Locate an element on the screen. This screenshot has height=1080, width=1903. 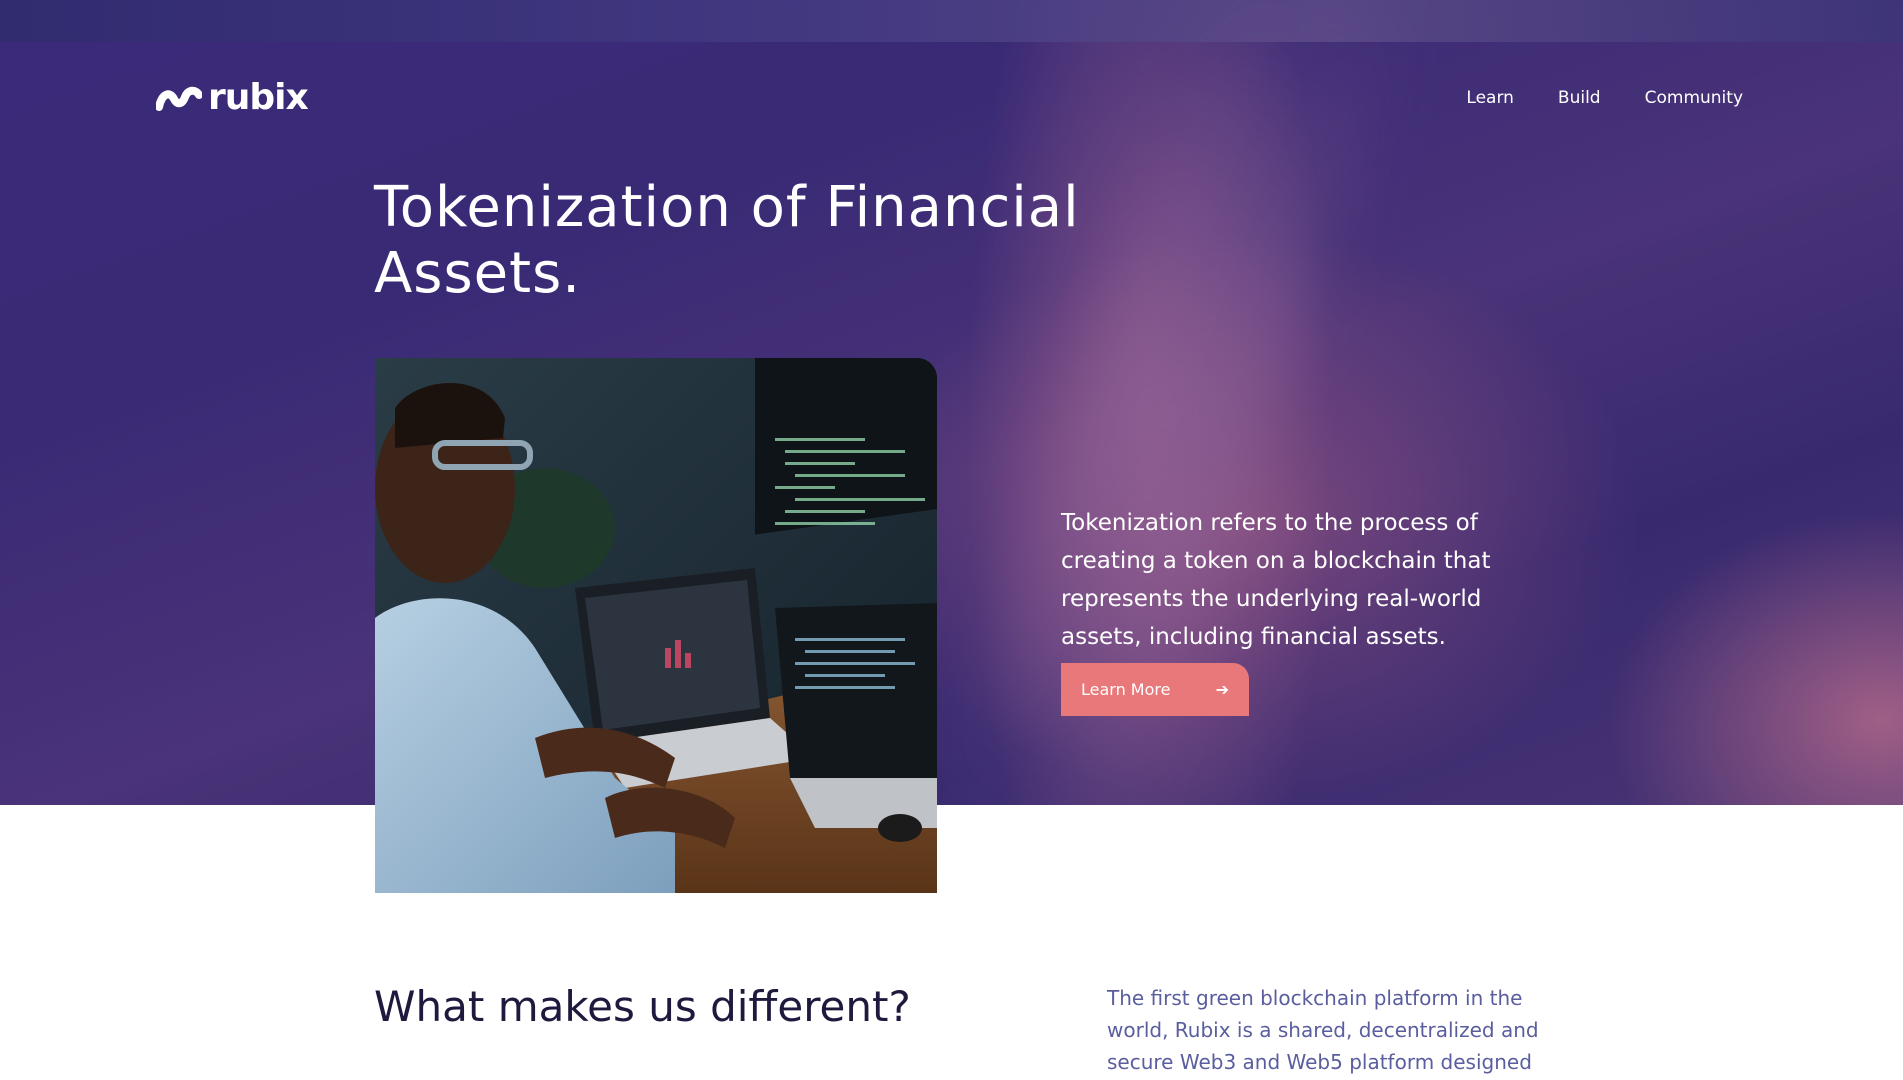
section-title: What makes us different? is located at coordinates (642, 1006).